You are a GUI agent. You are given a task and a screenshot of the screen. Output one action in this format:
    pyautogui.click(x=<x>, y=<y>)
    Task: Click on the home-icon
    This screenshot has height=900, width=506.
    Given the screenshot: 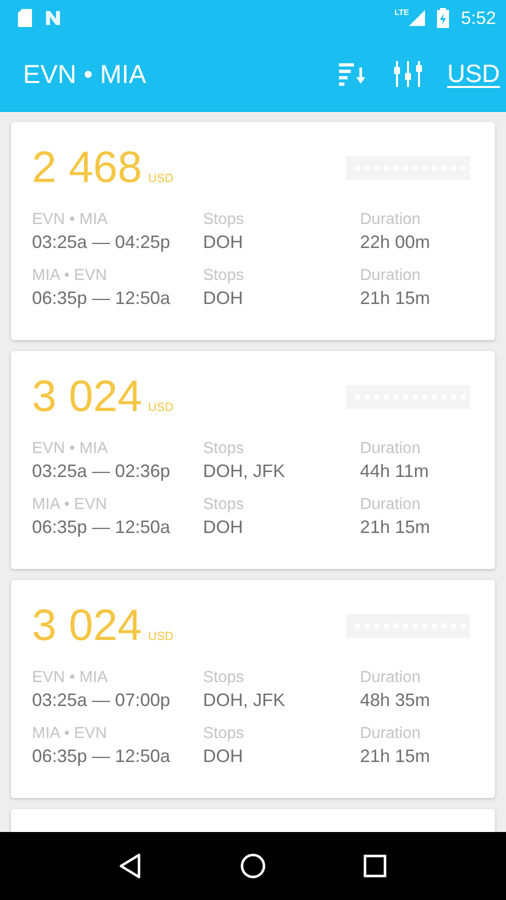 What is the action you would take?
    pyautogui.click(x=253, y=866)
    